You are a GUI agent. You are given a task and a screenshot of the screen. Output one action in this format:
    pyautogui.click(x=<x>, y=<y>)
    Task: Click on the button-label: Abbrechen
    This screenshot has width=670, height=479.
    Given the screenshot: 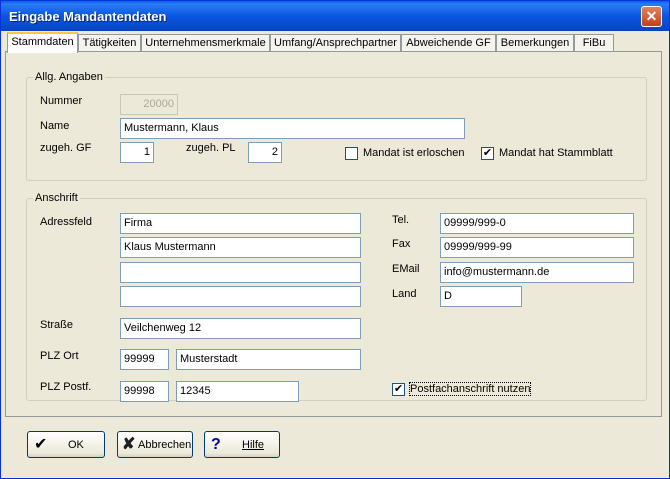 What is the action you would take?
    pyautogui.click(x=165, y=445)
    